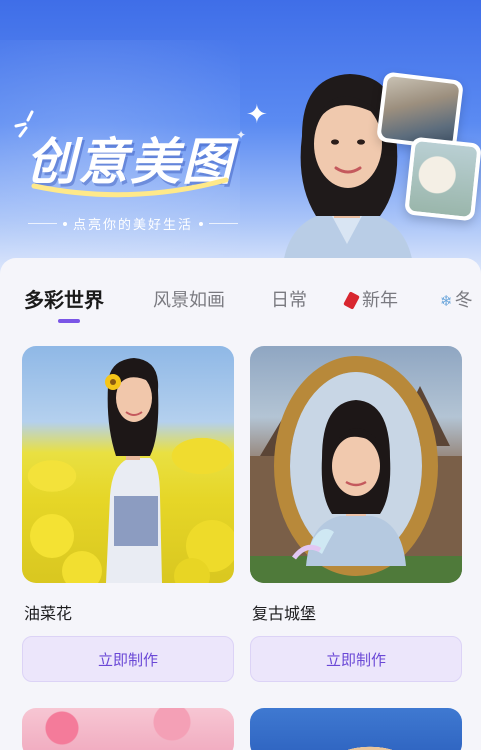  What do you see at coordinates (380, 300) in the screenshot?
I see `tab-label: 新年` at bounding box center [380, 300].